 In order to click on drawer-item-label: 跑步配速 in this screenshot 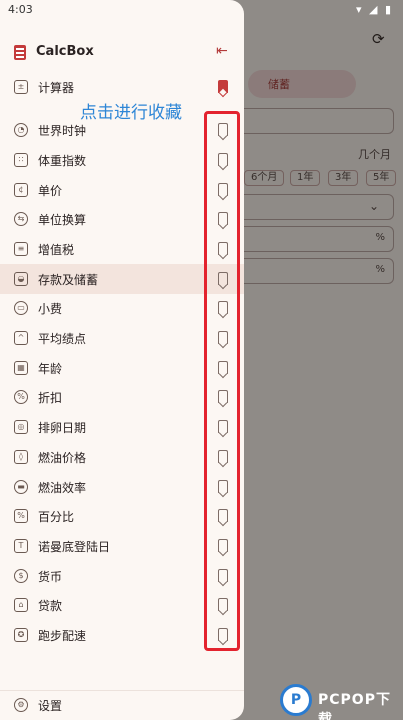, I will do `click(62, 636)`.